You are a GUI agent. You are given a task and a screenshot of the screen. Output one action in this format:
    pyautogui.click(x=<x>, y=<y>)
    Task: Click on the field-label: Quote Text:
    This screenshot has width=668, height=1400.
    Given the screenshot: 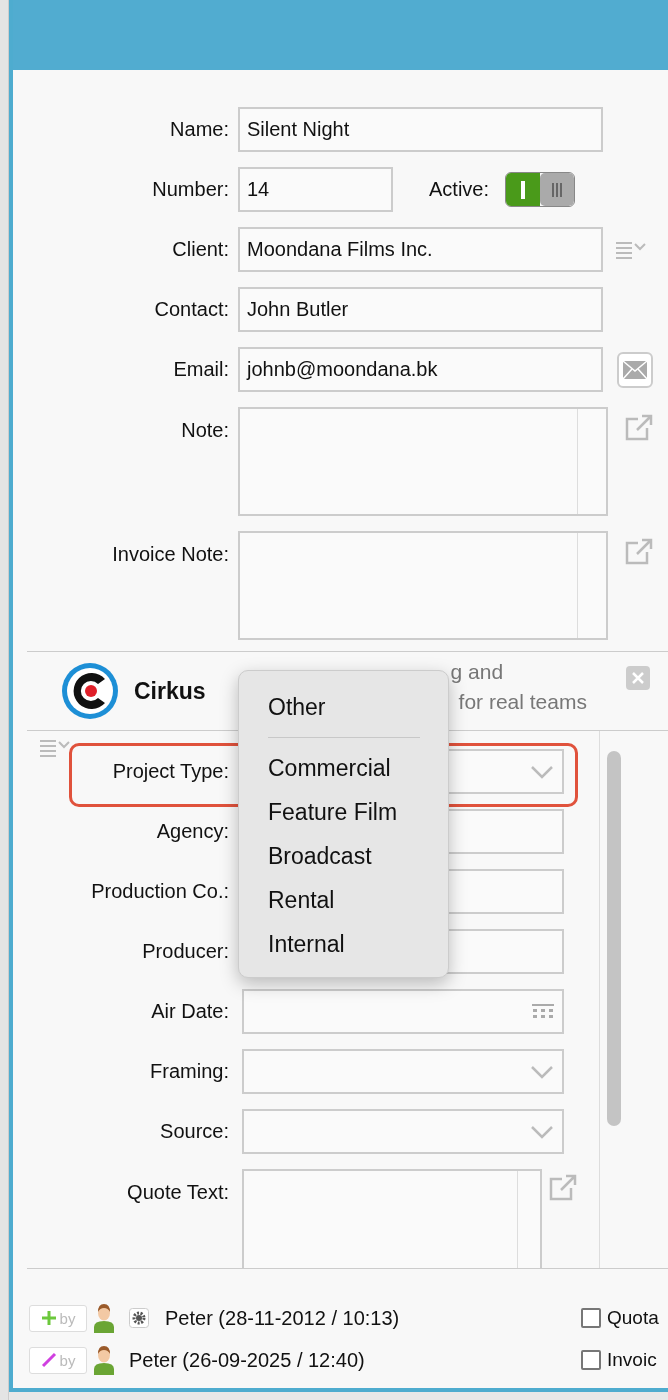 What is the action you would take?
    pyautogui.click(x=177, y=1192)
    